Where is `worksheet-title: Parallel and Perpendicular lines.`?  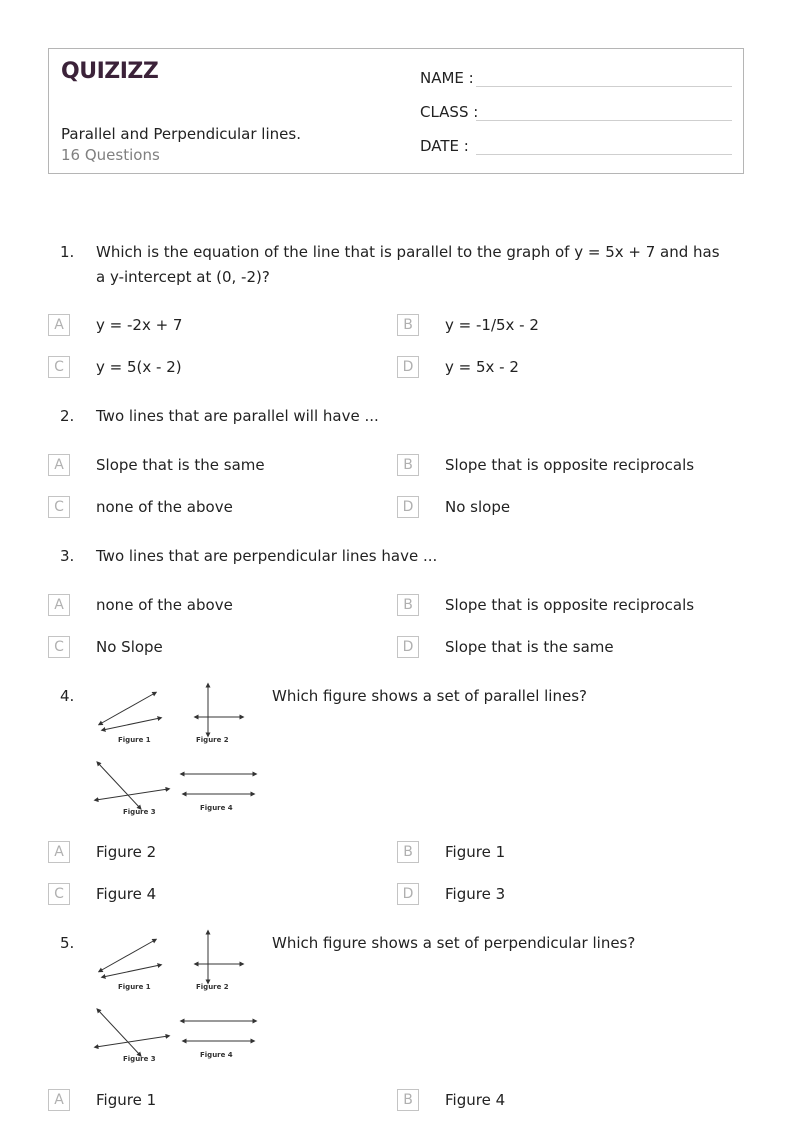 worksheet-title: Parallel and Perpendicular lines. is located at coordinates (181, 134).